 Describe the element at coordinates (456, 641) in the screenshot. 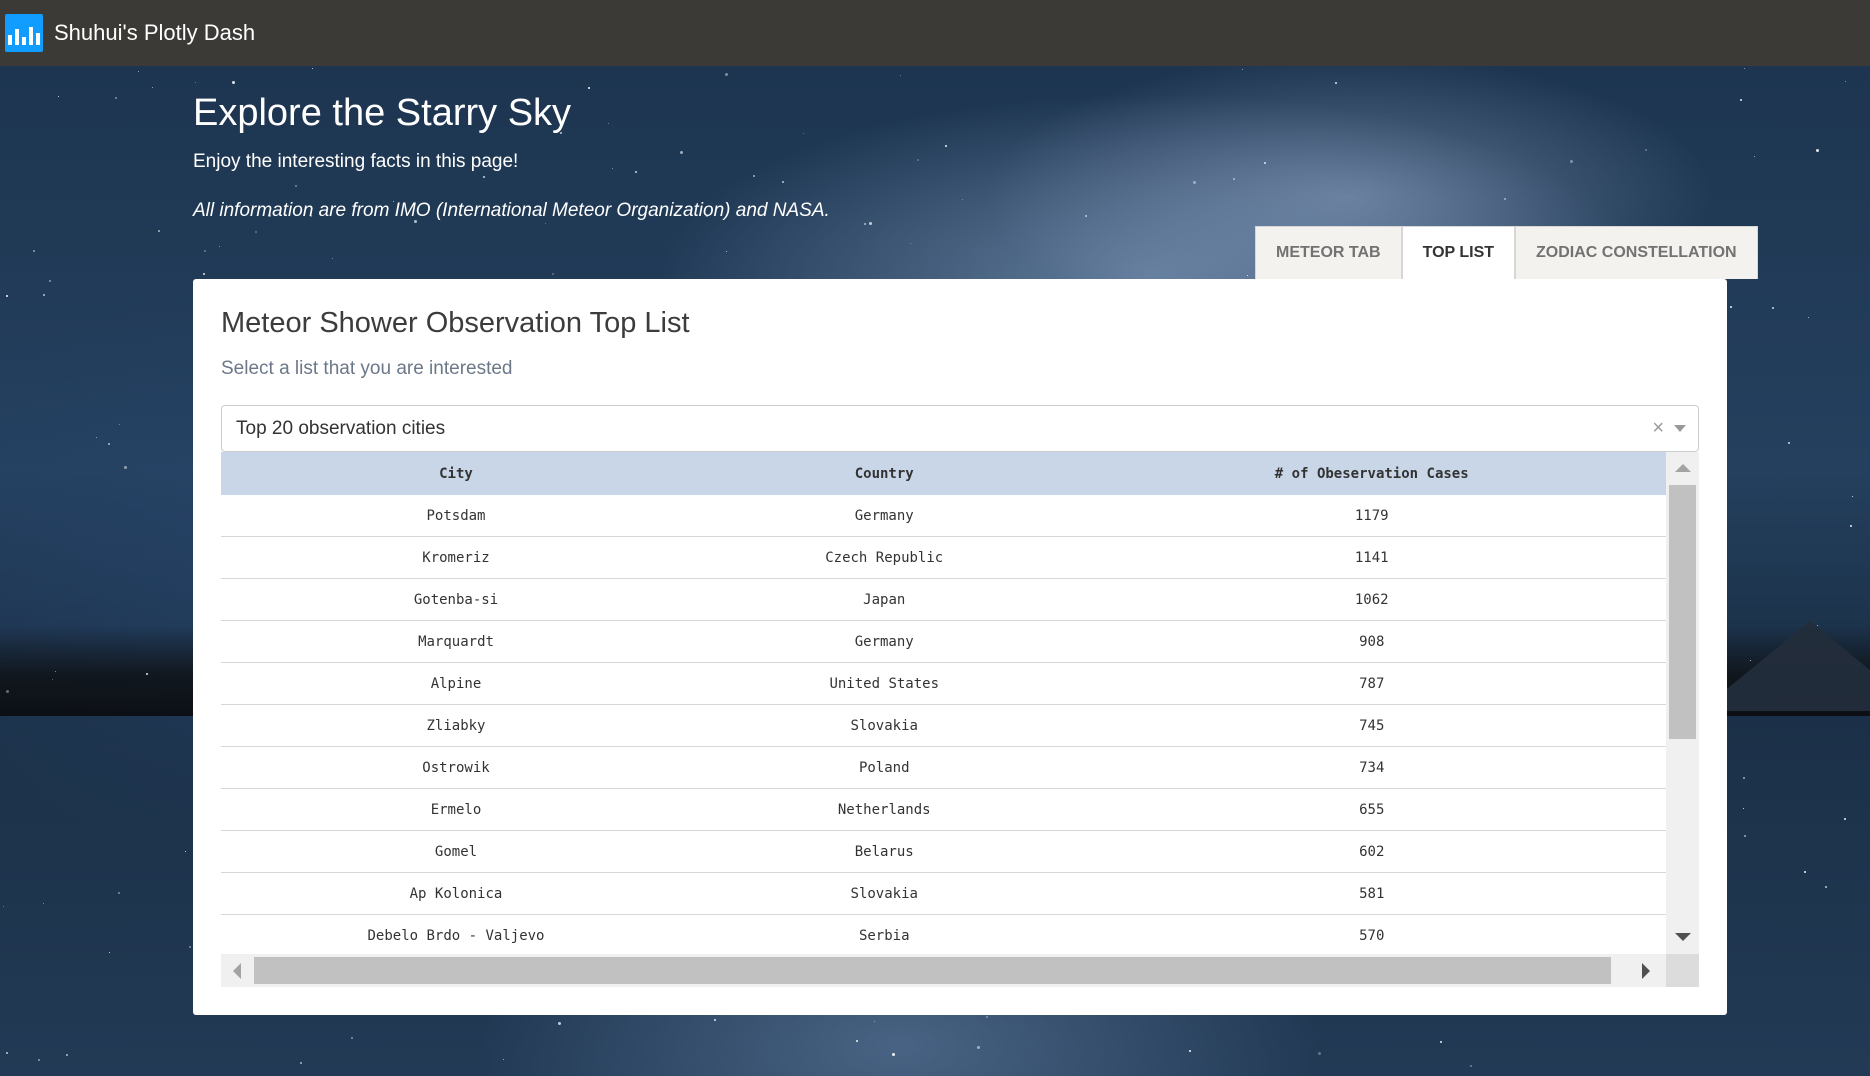

I see `table-cell-city: Marquardt` at that location.